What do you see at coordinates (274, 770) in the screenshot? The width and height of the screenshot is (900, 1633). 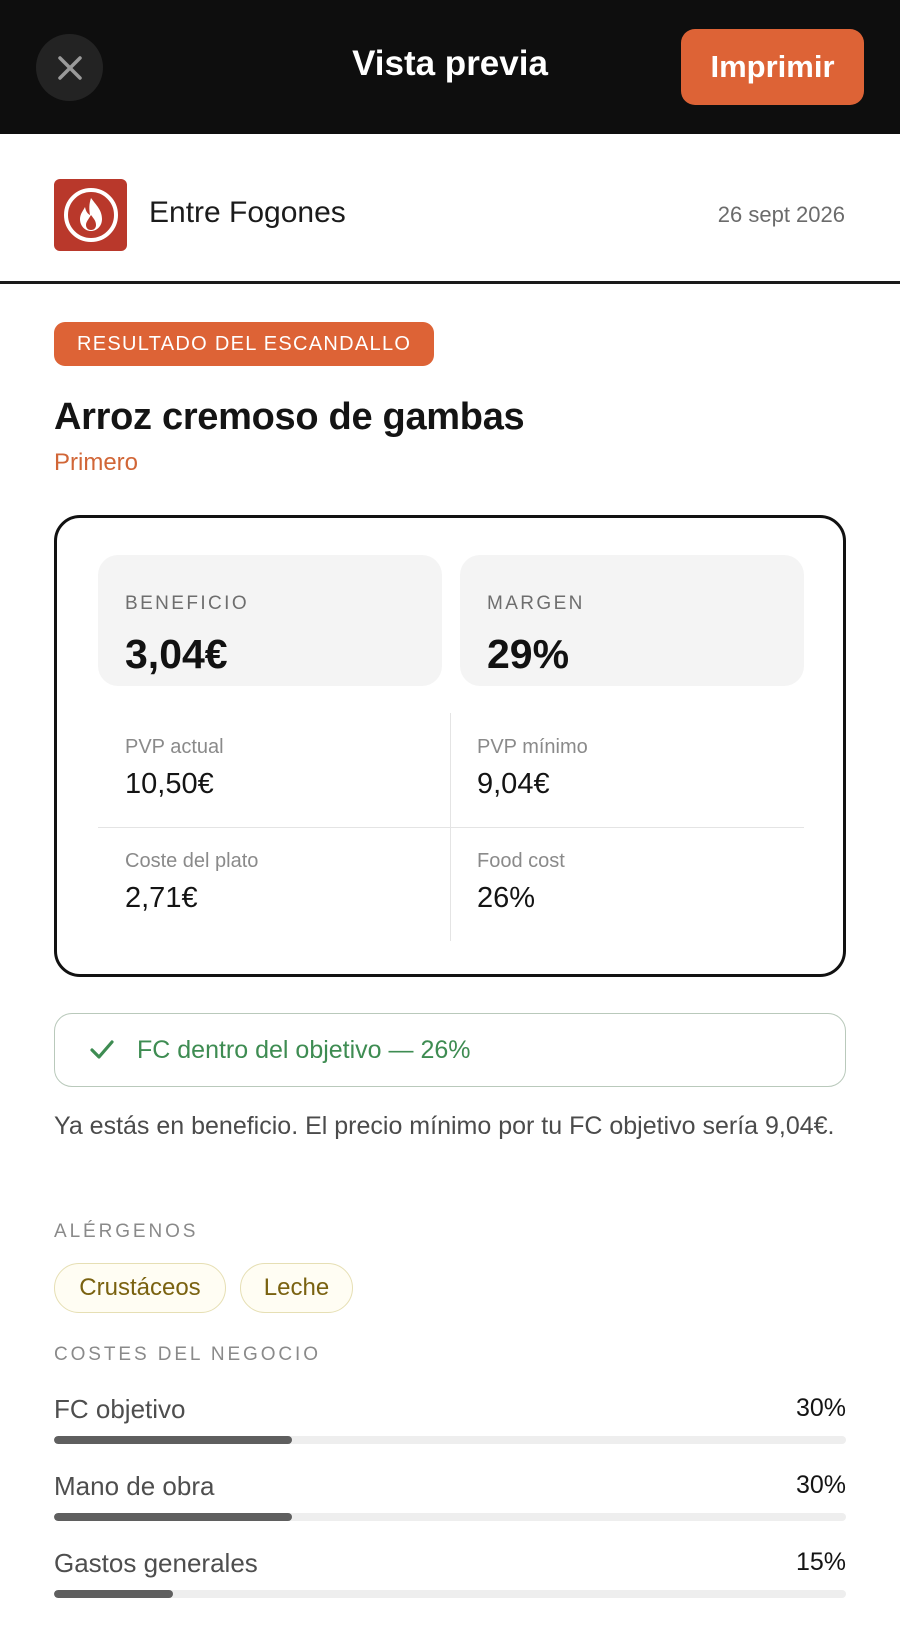 I see `metric-current-price: PVP actual 10,50€` at bounding box center [274, 770].